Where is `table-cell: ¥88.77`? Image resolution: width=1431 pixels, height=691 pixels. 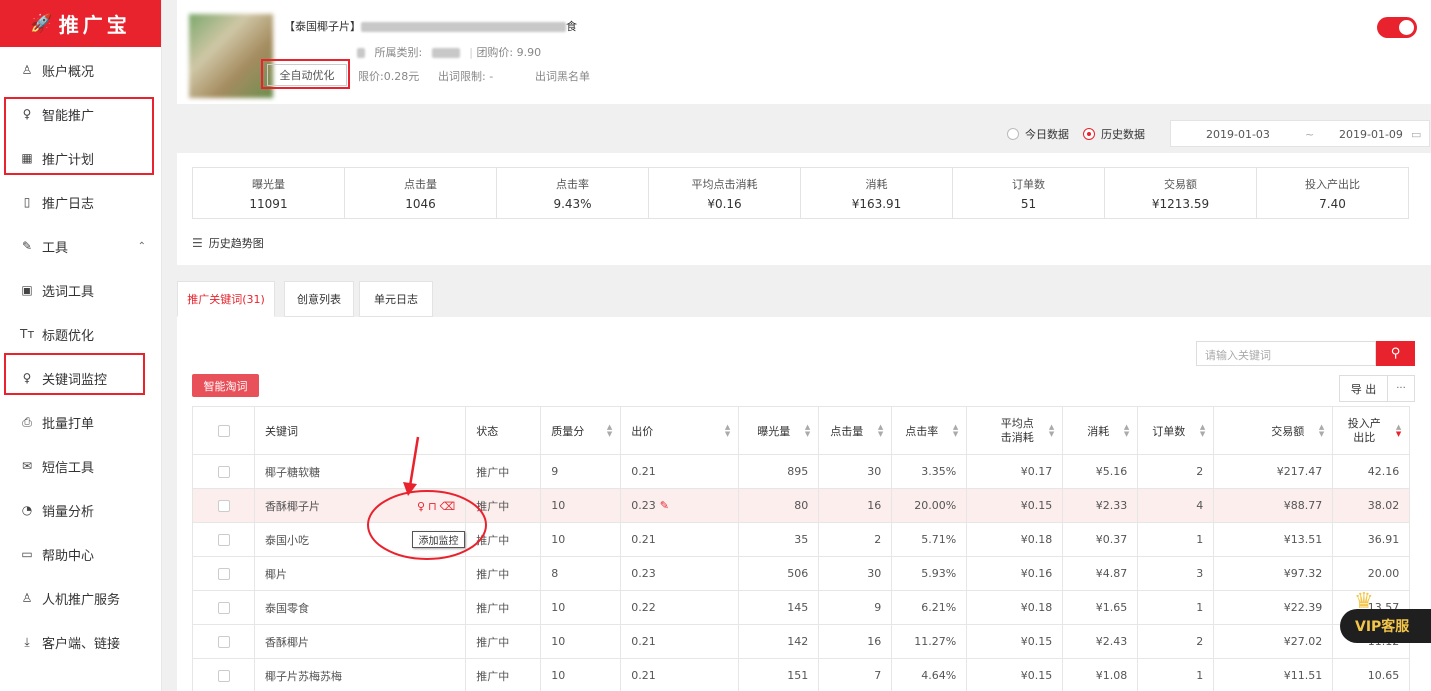 table-cell: ¥88.77 is located at coordinates (1273, 505).